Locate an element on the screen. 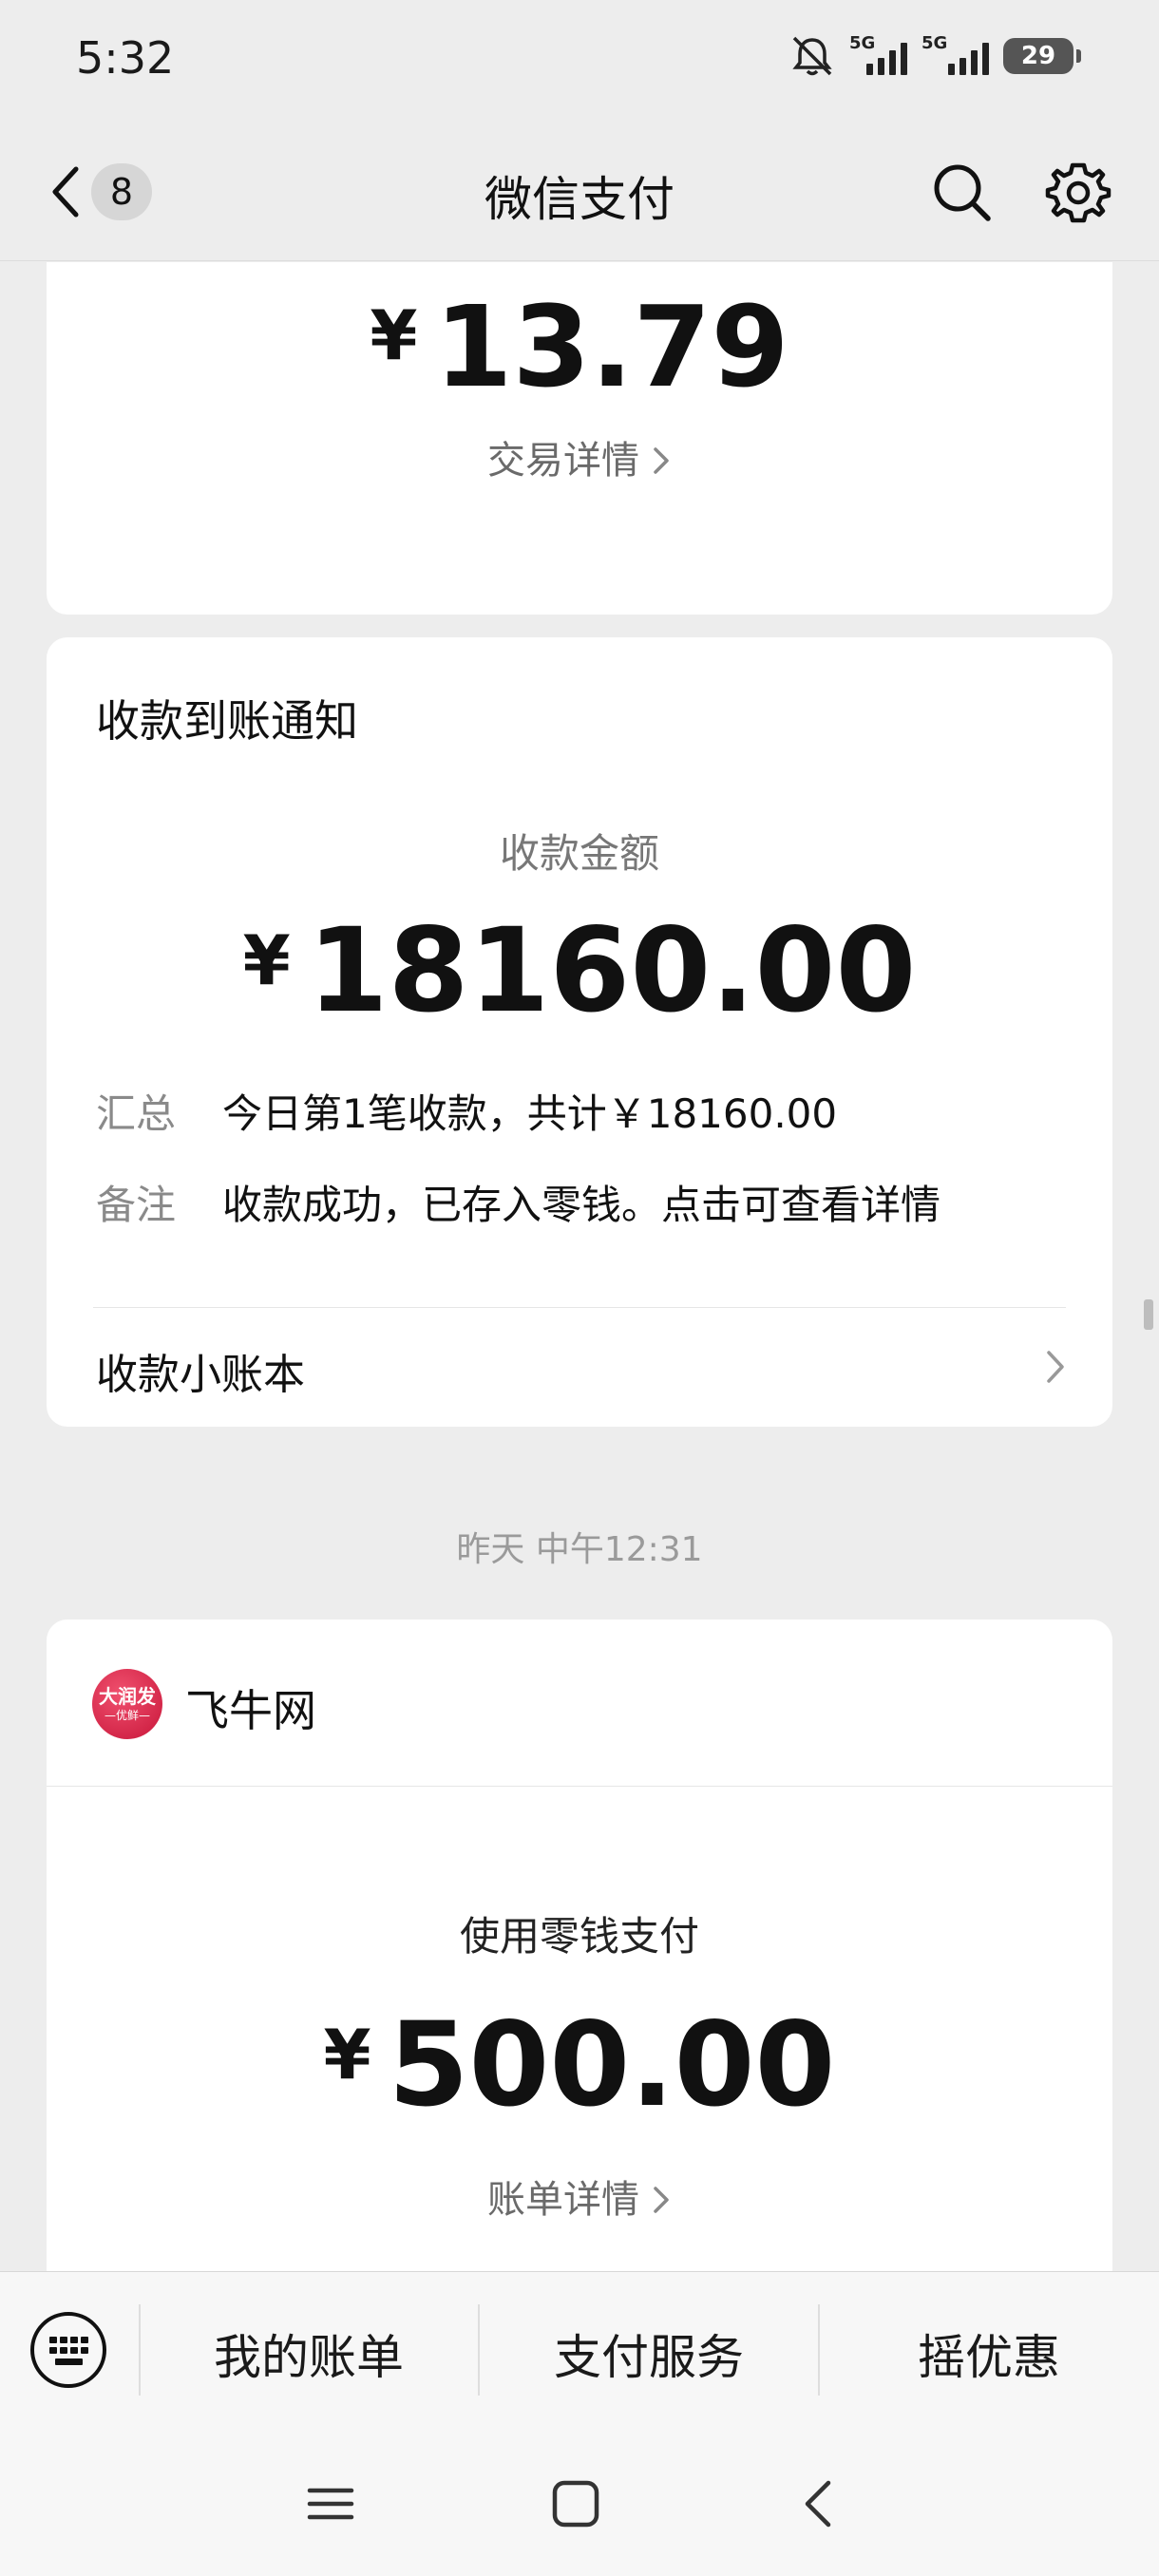 The image size is (1159, 2576). amount-value: 13.79 is located at coordinates (611, 346).